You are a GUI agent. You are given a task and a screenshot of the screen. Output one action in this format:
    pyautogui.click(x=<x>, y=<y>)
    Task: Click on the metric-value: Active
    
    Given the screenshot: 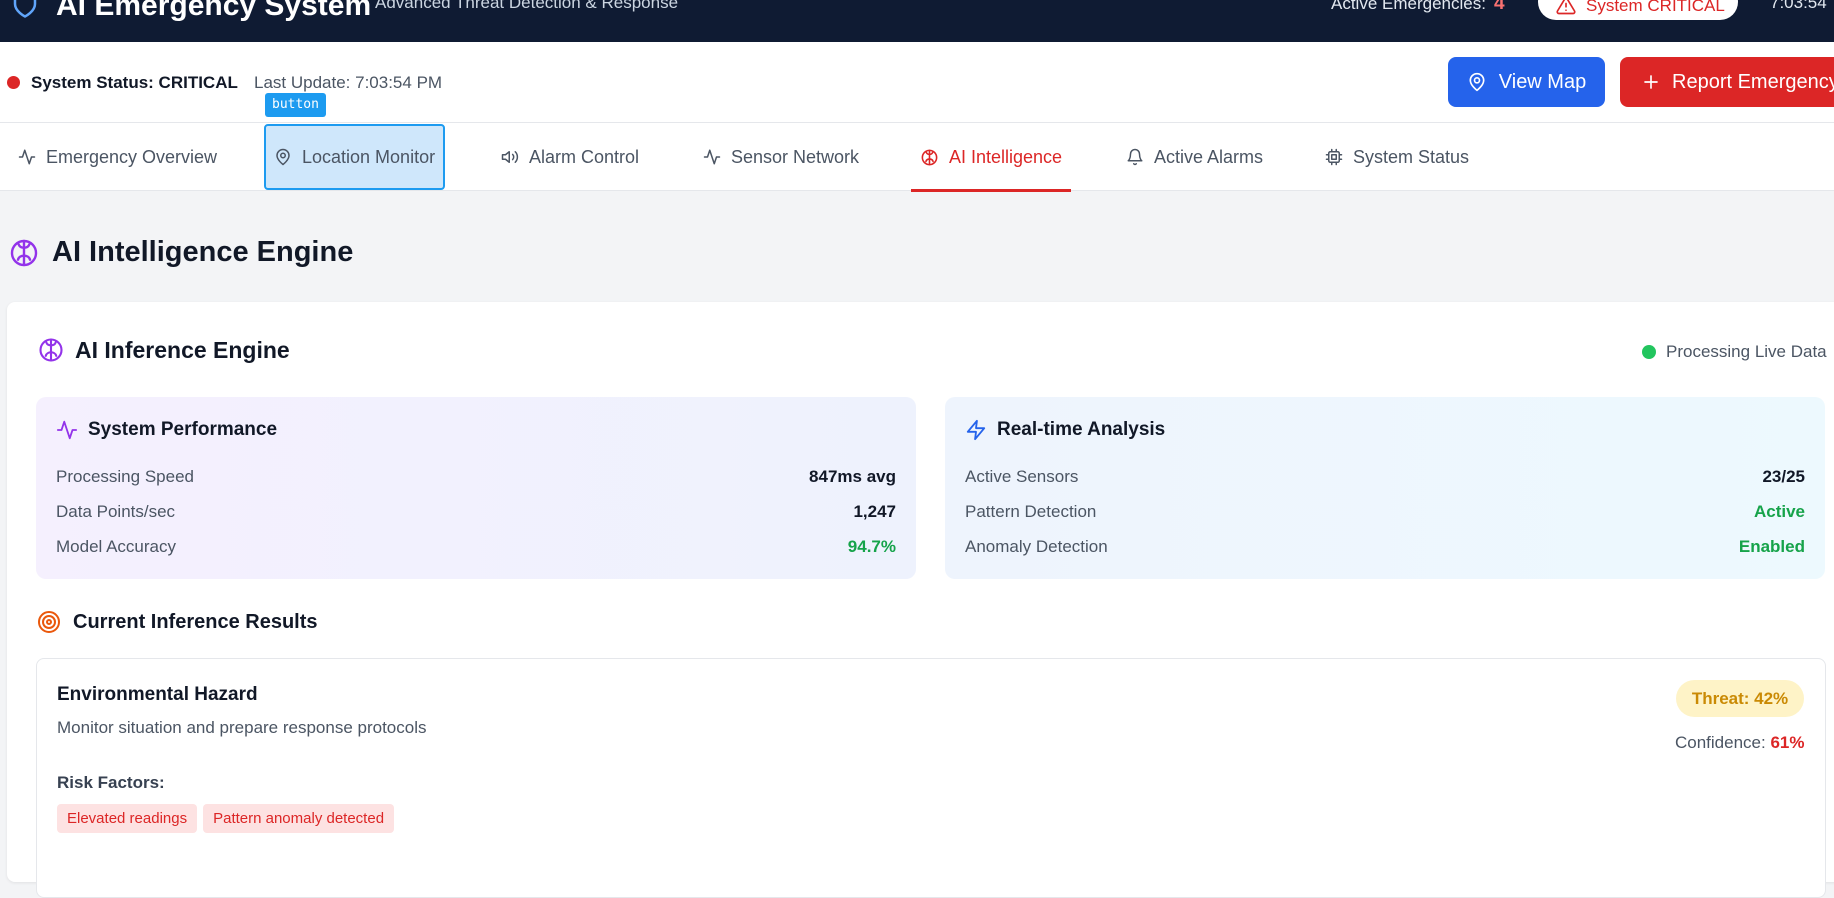 What is the action you would take?
    pyautogui.click(x=1779, y=511)
    